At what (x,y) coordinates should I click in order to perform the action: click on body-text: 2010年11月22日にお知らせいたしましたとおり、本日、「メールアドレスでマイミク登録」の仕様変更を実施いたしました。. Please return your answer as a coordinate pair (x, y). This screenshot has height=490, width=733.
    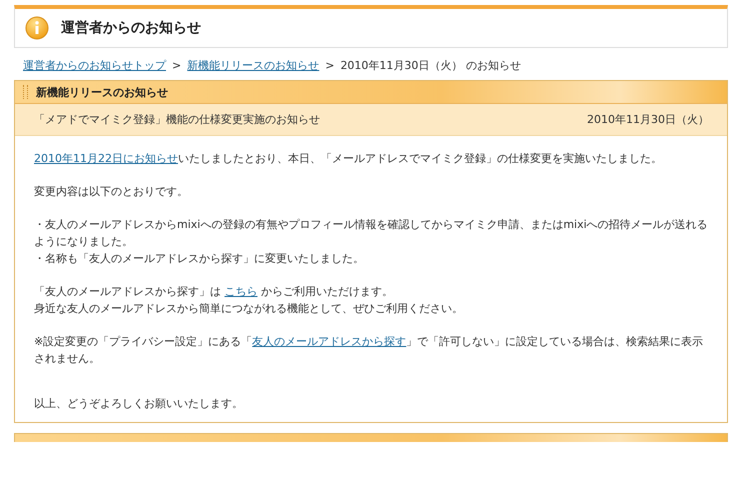
    Looking at the image, I should click on (348, 159).